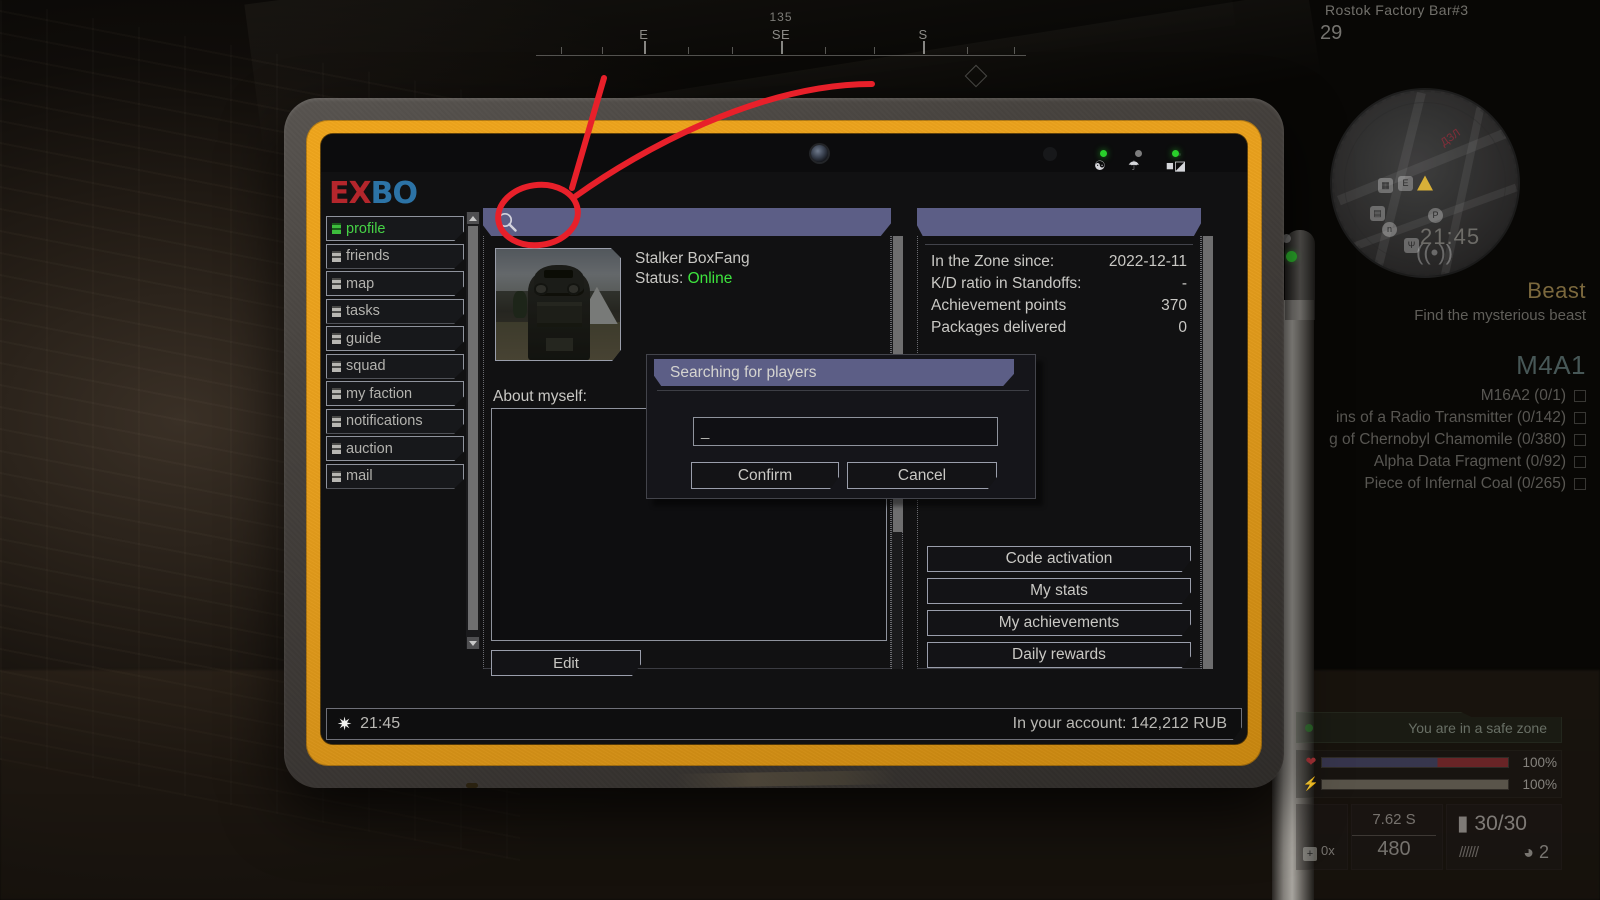 This screenshot has width=1600, height=900. I want to click on logo-x: X, so click(360, 193).